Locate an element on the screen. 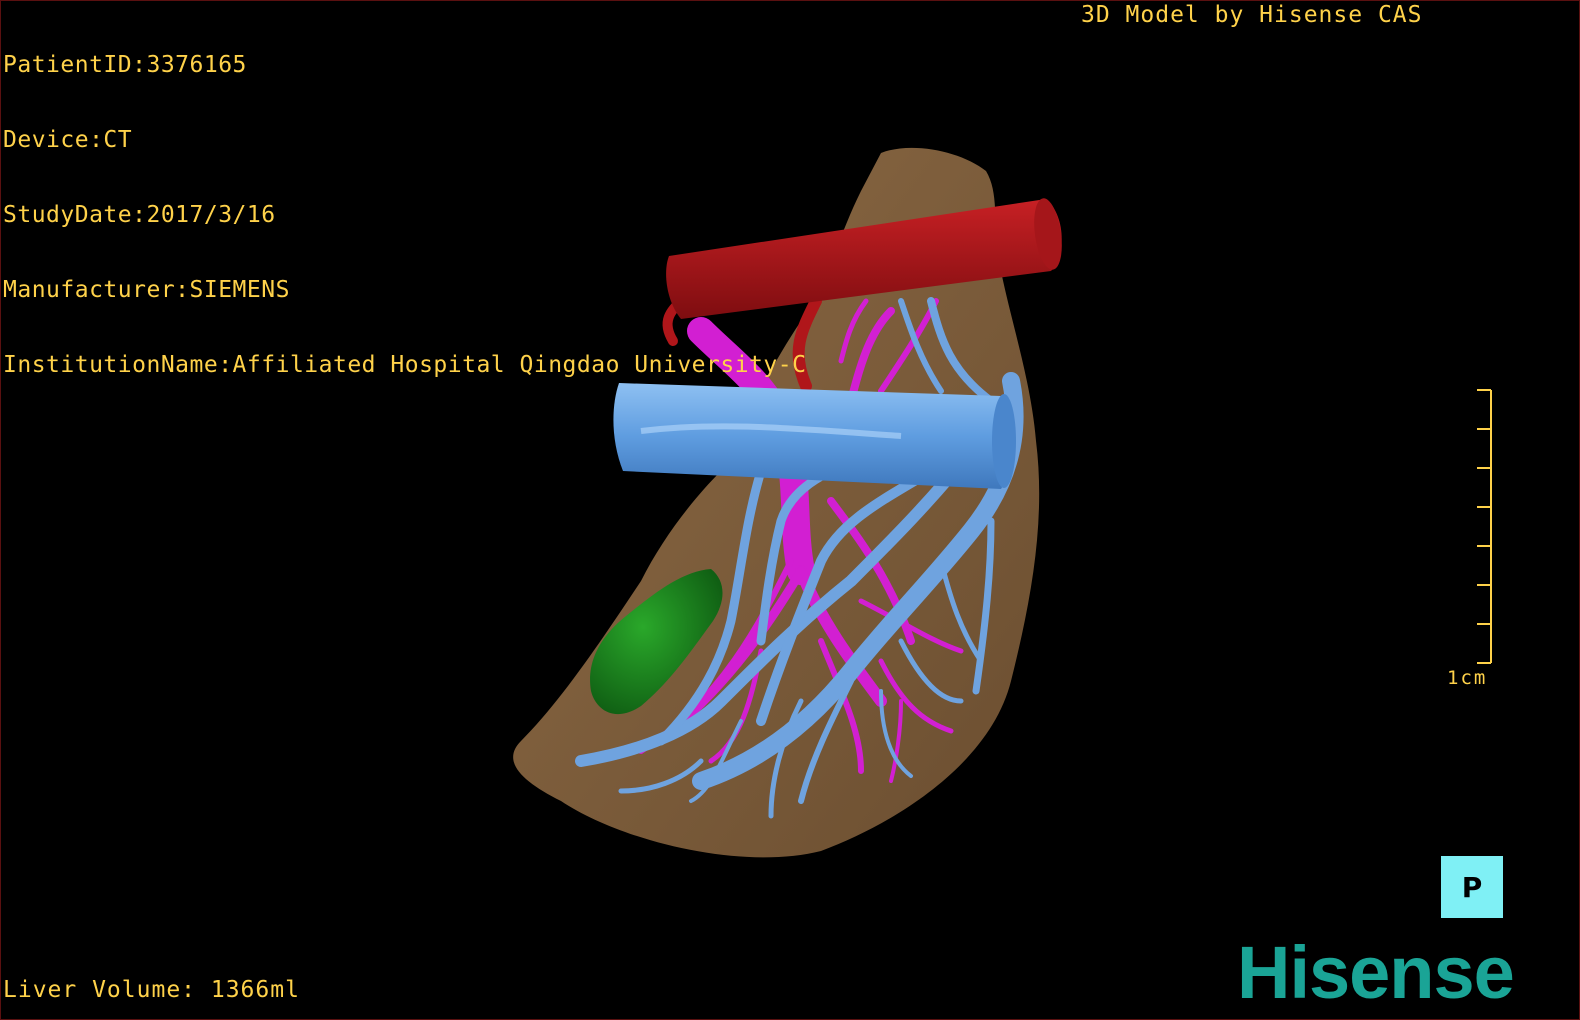 The width and height of the screenshot is (1580, 1020). scale-bar is located at coordinates (1484, 526).